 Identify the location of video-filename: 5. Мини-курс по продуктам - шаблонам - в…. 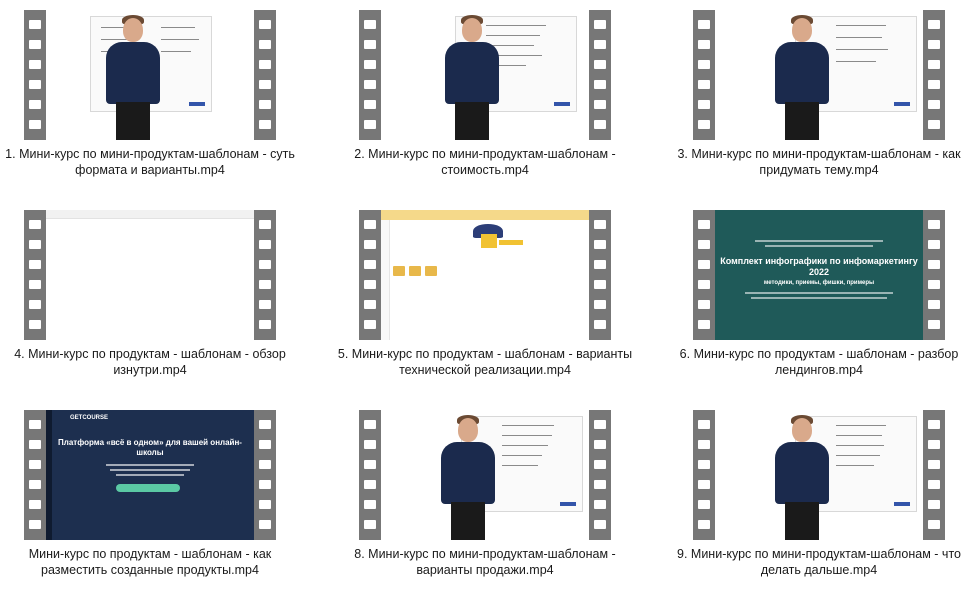
(485, 362).